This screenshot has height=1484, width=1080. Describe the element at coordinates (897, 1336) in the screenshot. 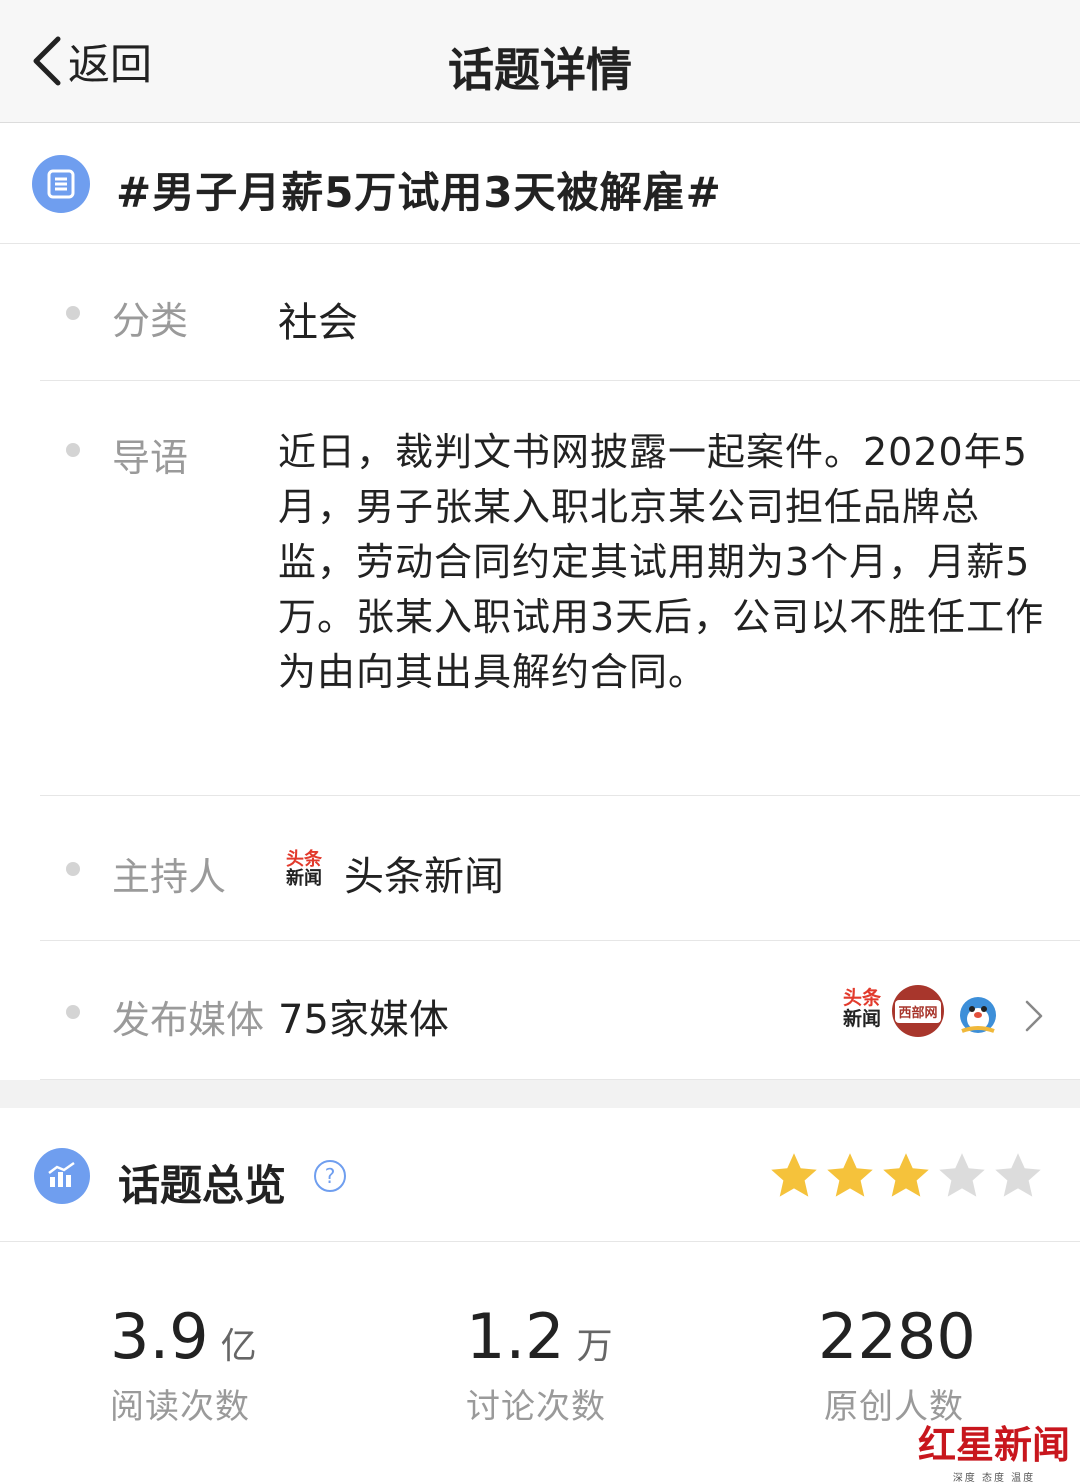

I see `stat-value: 2280` at that location.